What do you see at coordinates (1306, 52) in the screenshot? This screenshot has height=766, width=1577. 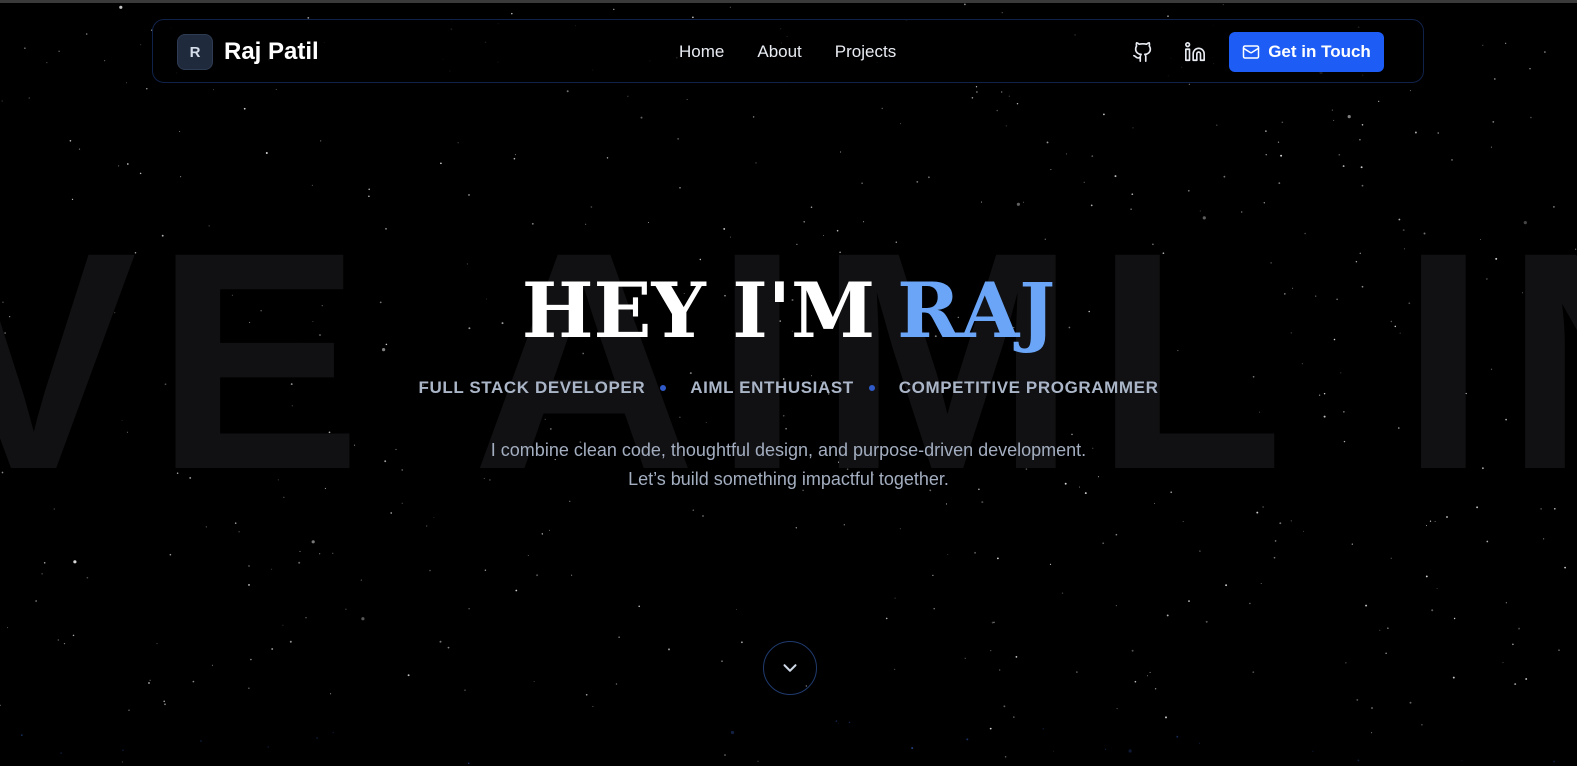 I see `get-in-touch-button: Get in Touch` at bounding box center [1306, 52].